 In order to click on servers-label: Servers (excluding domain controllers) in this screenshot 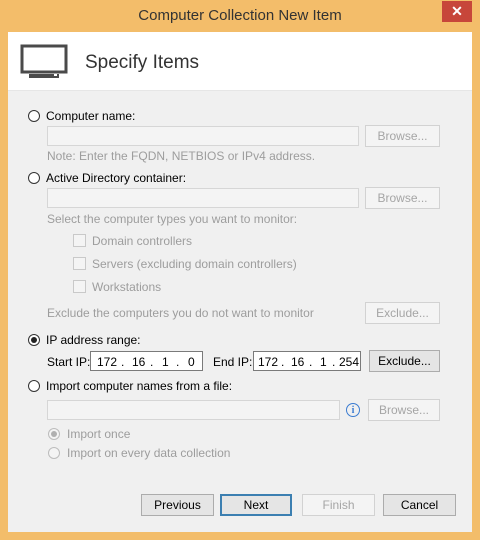, I will do `click(194, 264)`.